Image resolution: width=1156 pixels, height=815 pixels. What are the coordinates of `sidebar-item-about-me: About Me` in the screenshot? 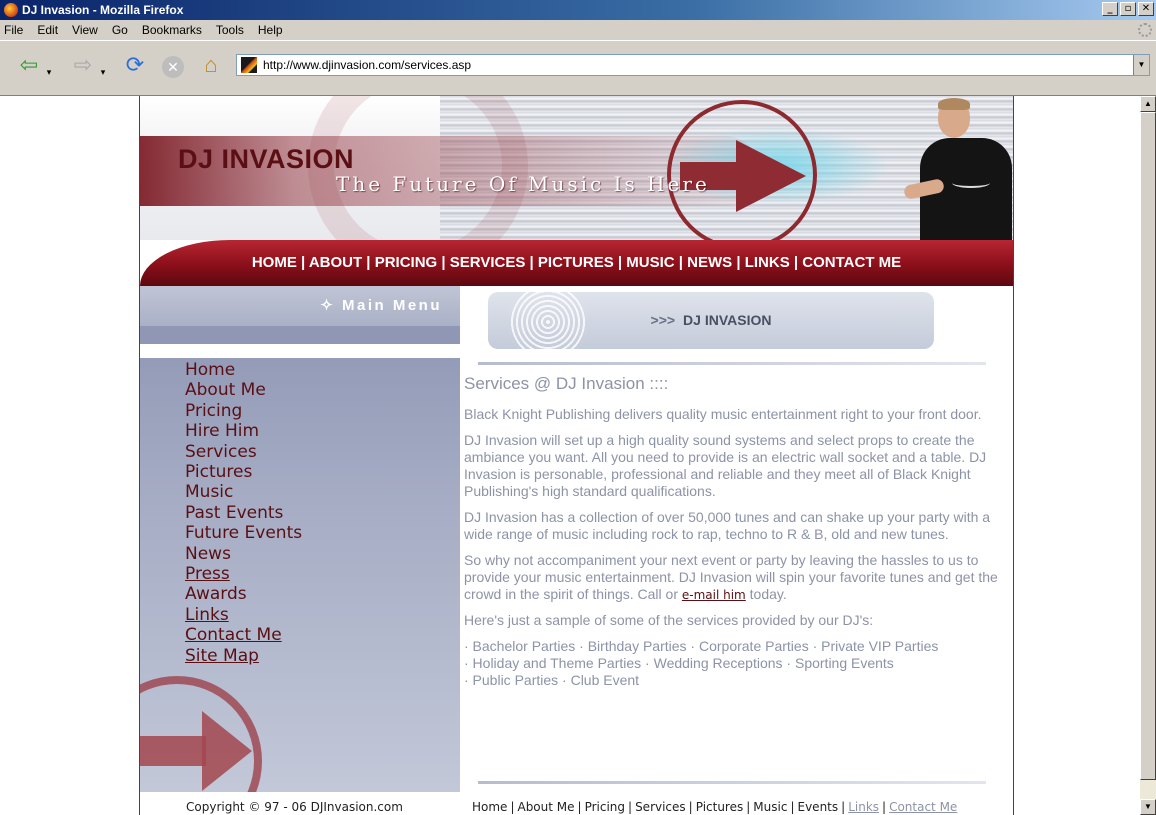 It's located at (243, 390).